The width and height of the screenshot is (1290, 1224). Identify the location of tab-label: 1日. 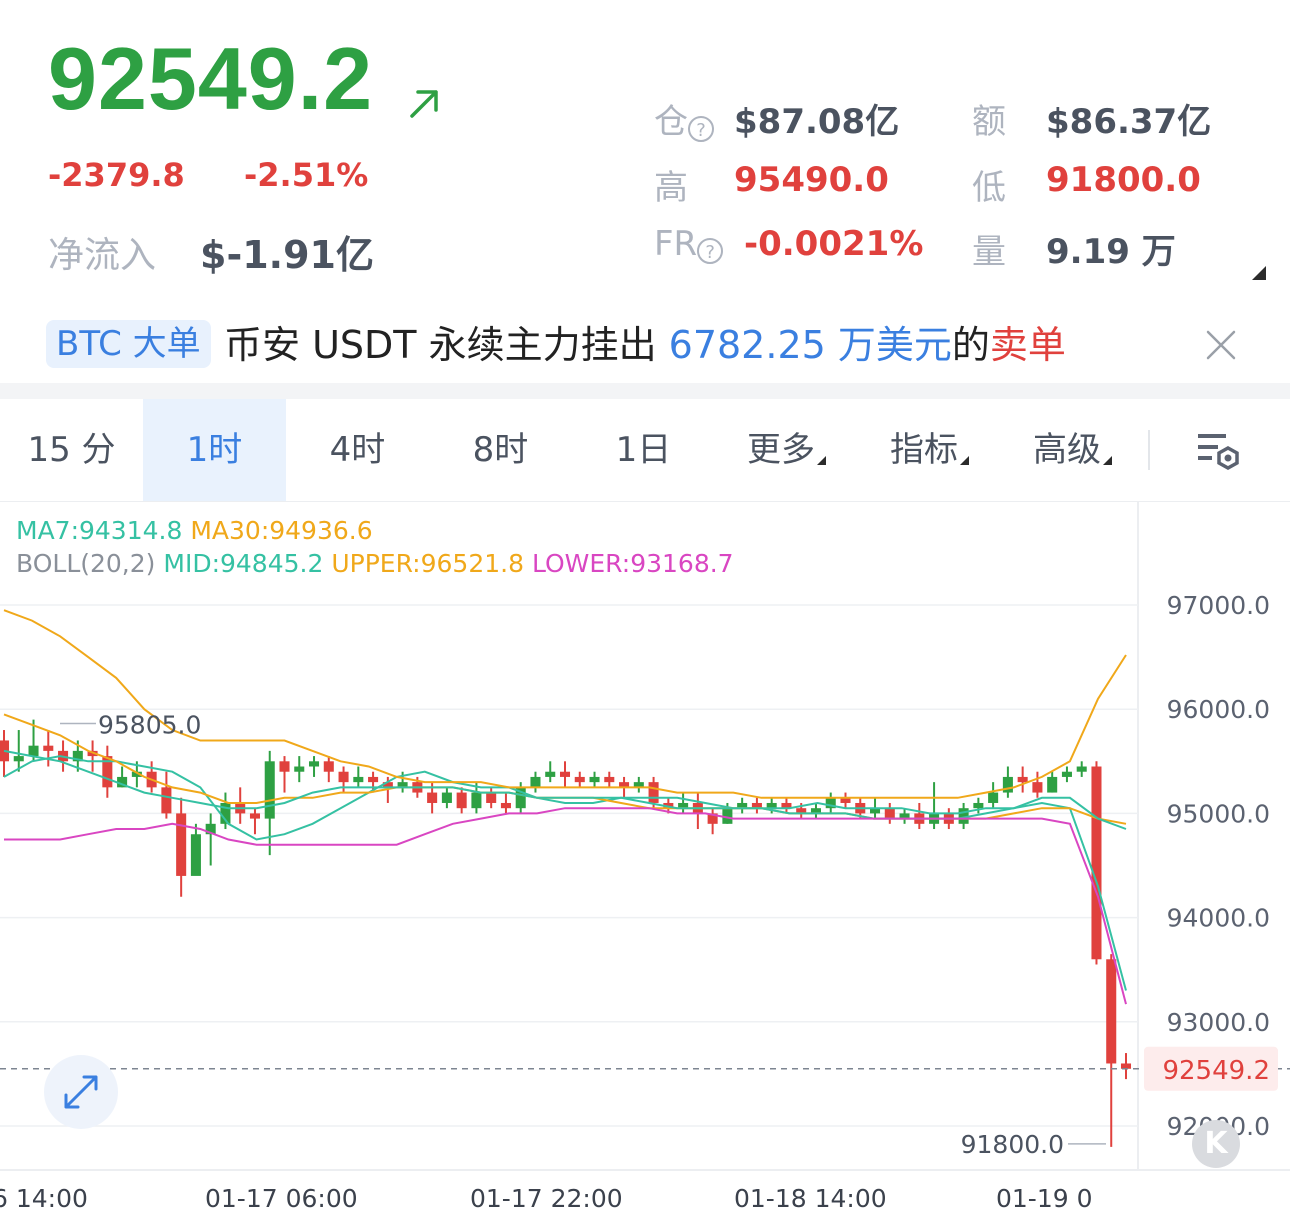
(643, 450).